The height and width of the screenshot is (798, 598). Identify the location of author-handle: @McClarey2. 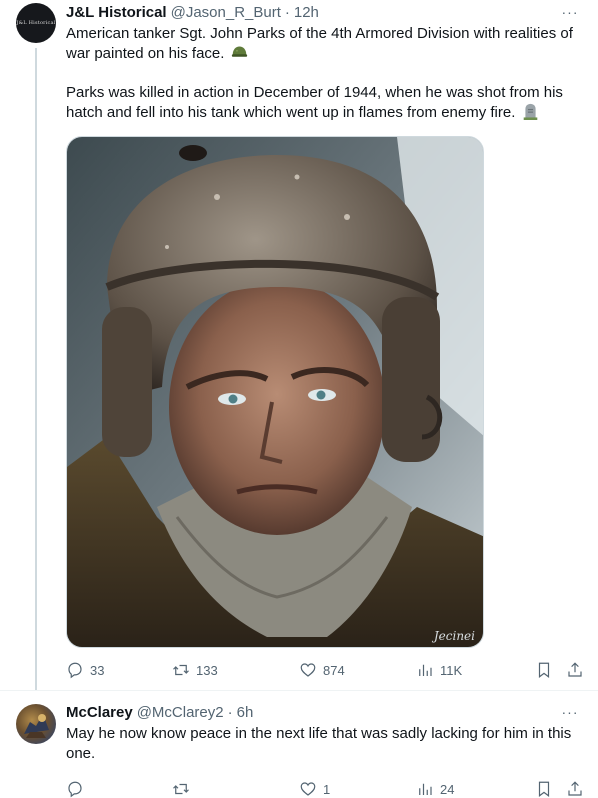
(180, 712).